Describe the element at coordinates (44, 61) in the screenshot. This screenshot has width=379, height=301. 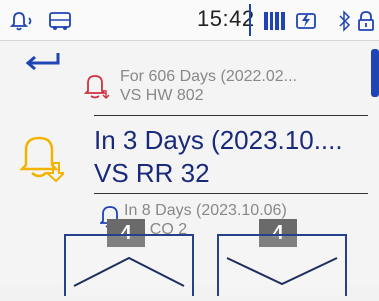
I see `back-arrow-icon` at that location.